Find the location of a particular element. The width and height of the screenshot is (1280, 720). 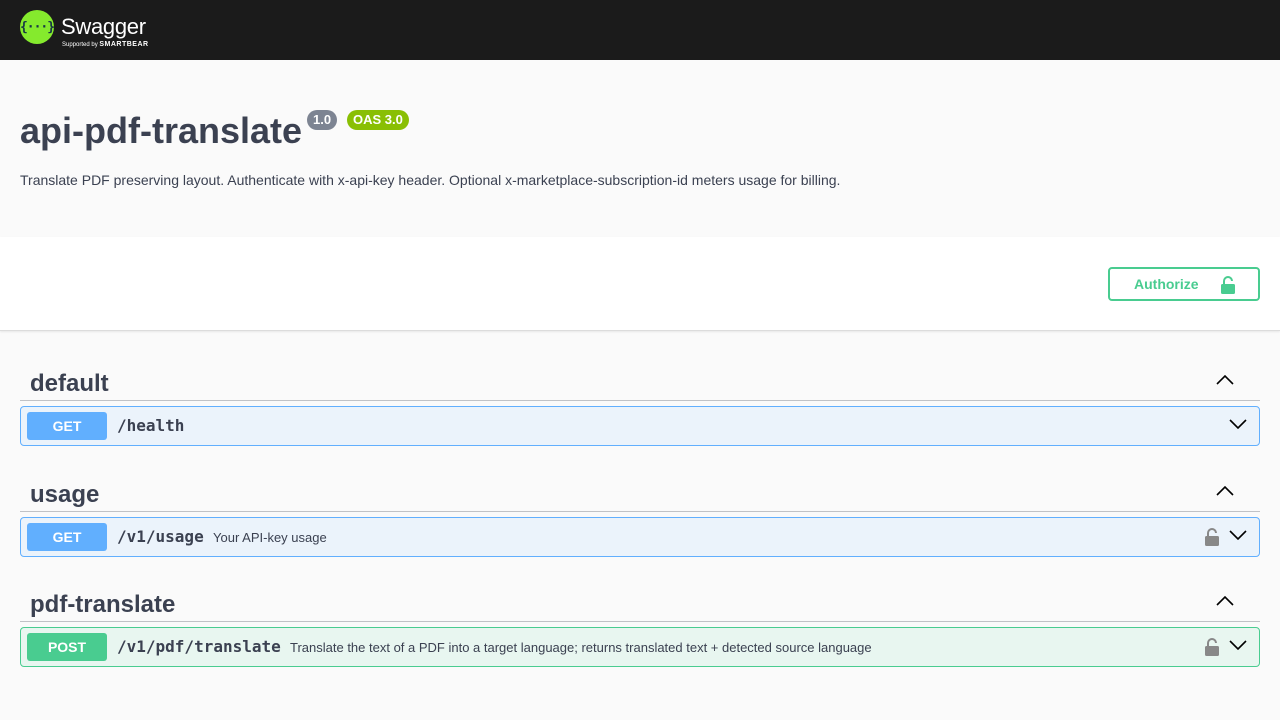

swagger-logo-icon: {···} is located at coordinates (37, 27).